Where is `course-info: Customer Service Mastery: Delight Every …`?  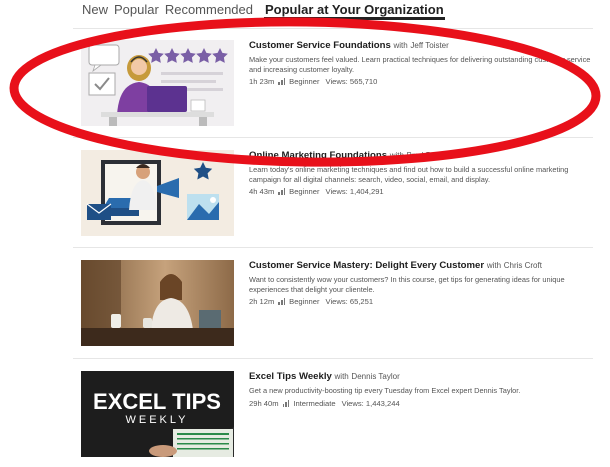 course-info: Customer Service Mastery: Delight Every … is located at coordinates (421, 283).